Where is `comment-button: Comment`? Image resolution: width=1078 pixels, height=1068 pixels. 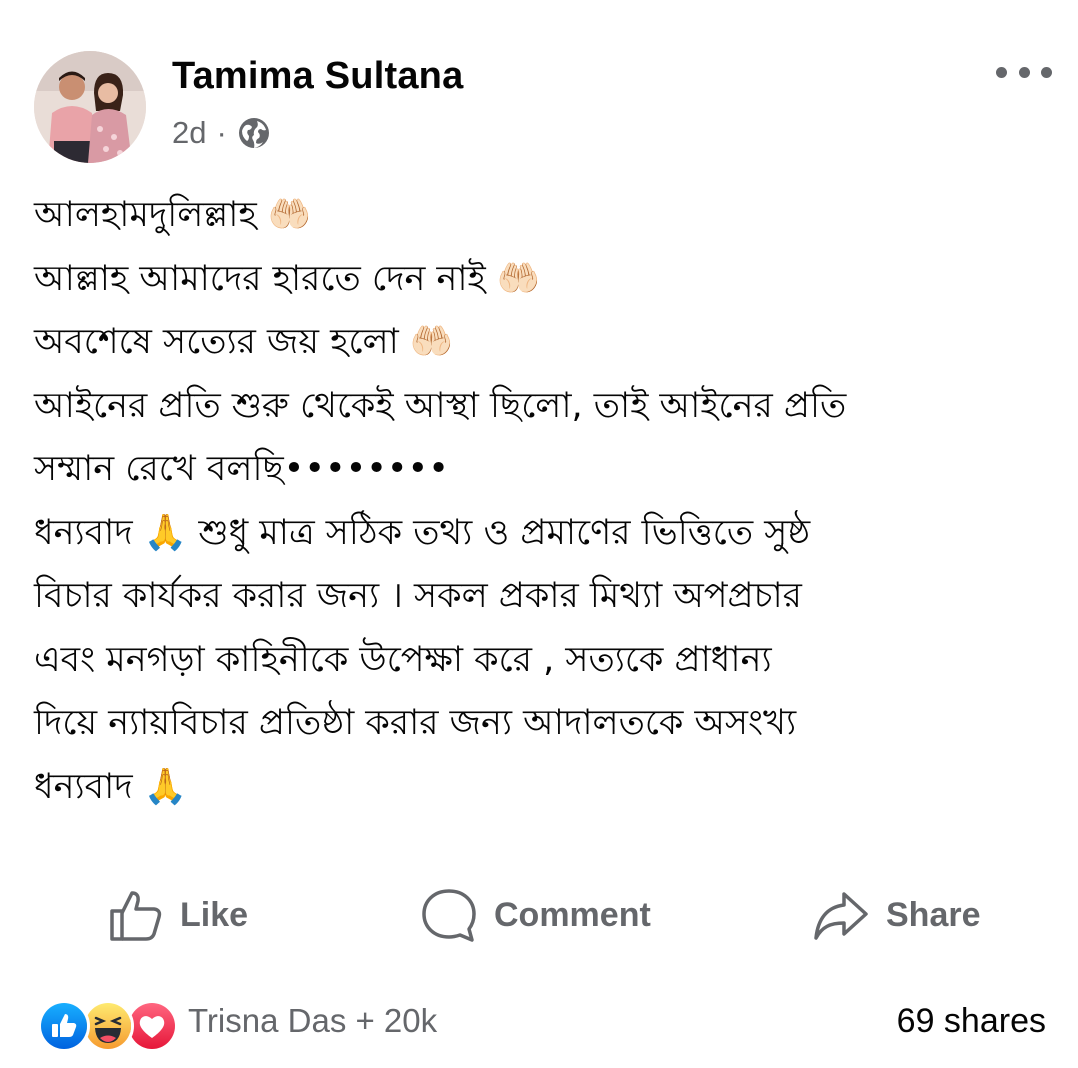 comment-button: Comment is located at coordinates (535, 915).